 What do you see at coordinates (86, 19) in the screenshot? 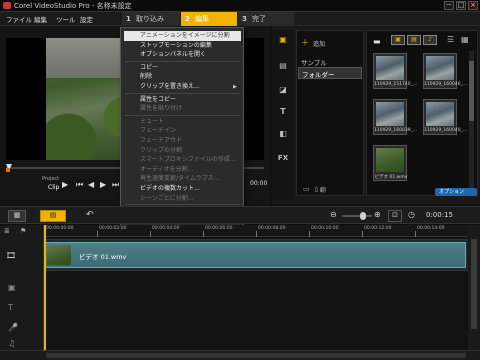
I see `menu-settings: 設定` at bounding box center [86, 19].